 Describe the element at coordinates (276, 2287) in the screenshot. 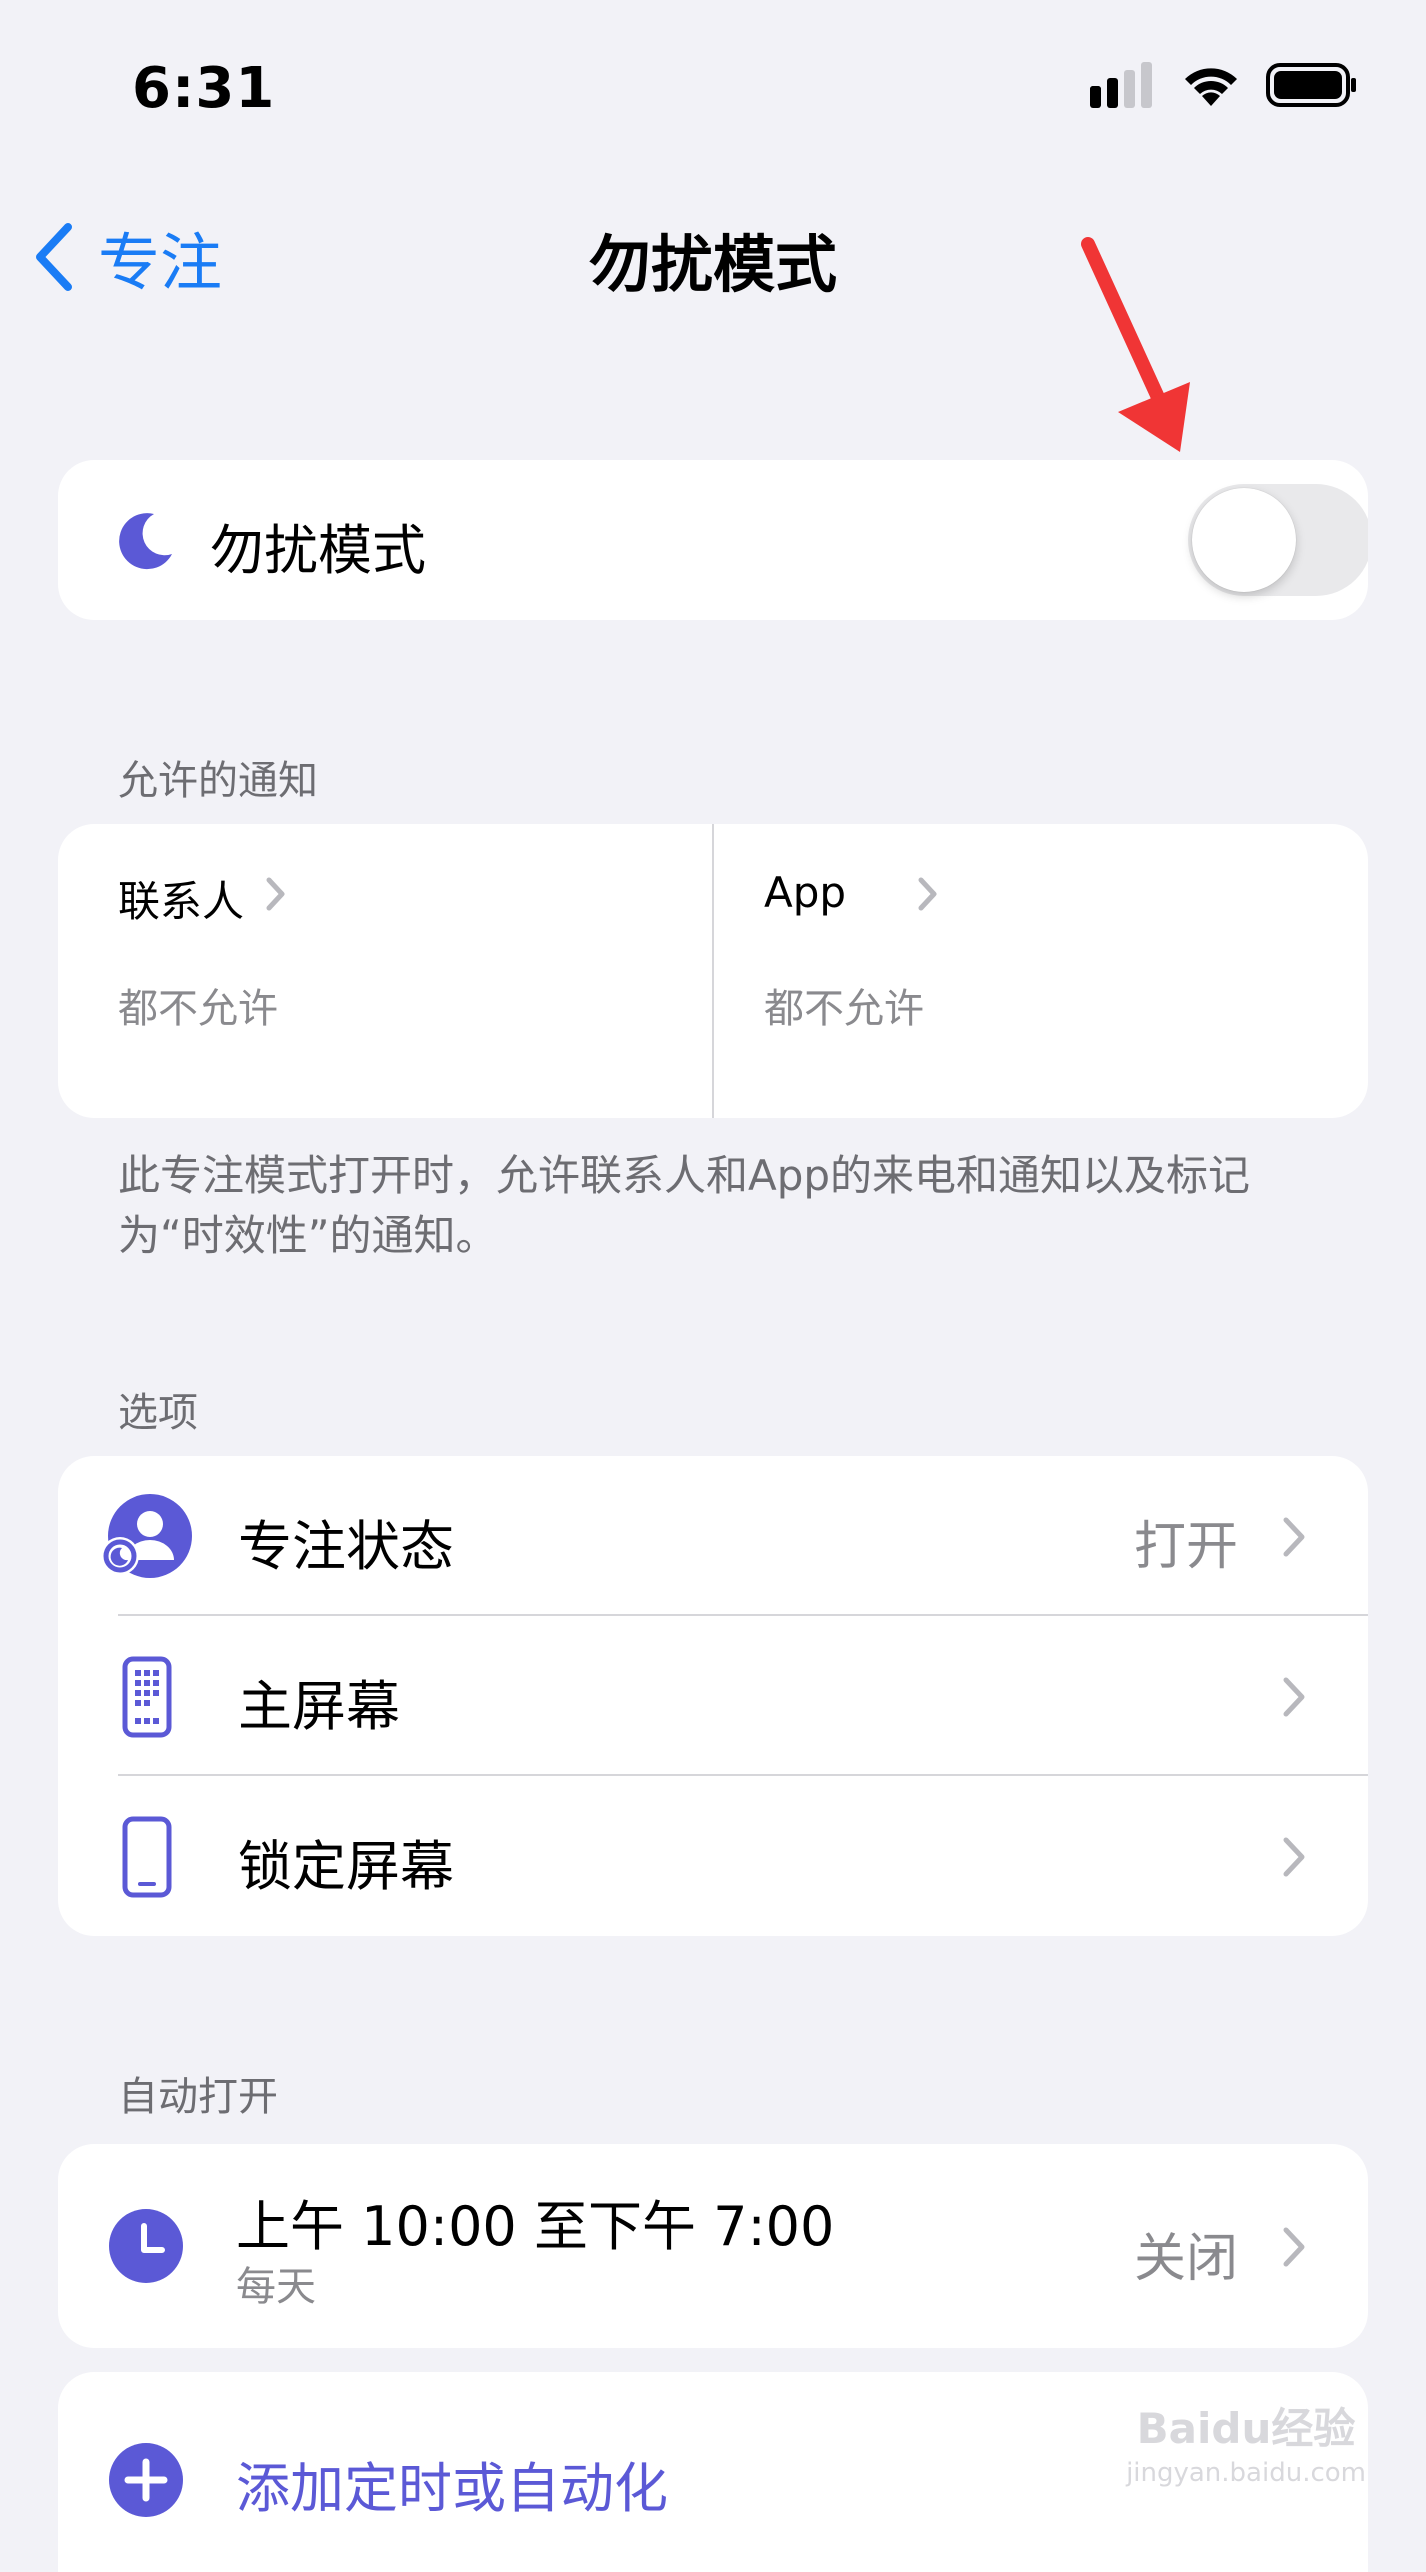

I see `schedule-subtitle: 每天` at that location.